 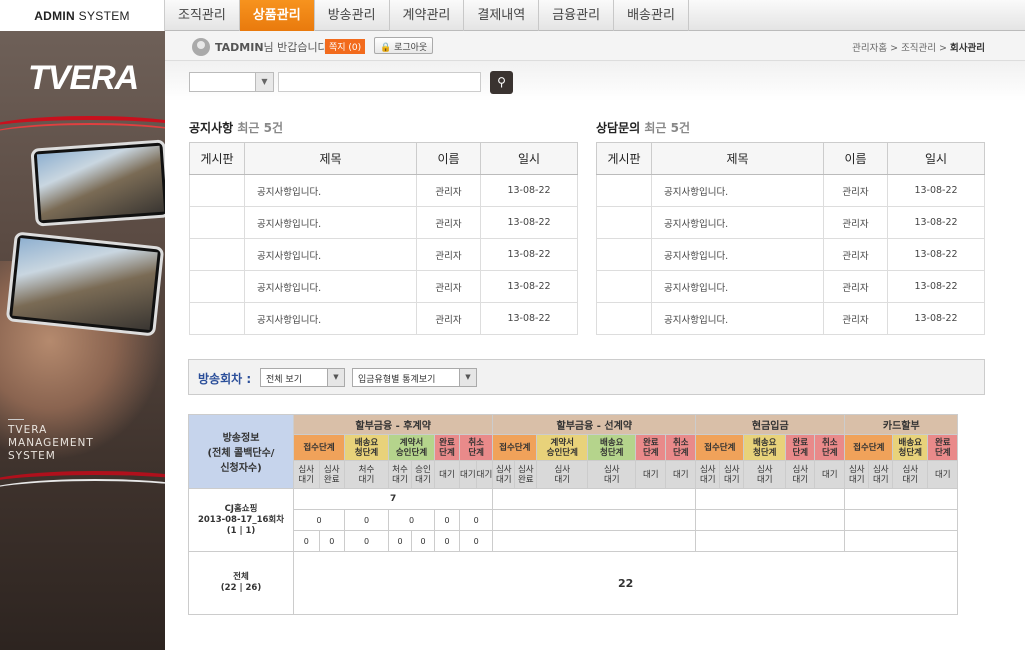 I want to click on main-nav: 조직관리 상품관리 방송관리 계약관리 결제내역 금융관리 배송관리, so click(x=427, y=15).